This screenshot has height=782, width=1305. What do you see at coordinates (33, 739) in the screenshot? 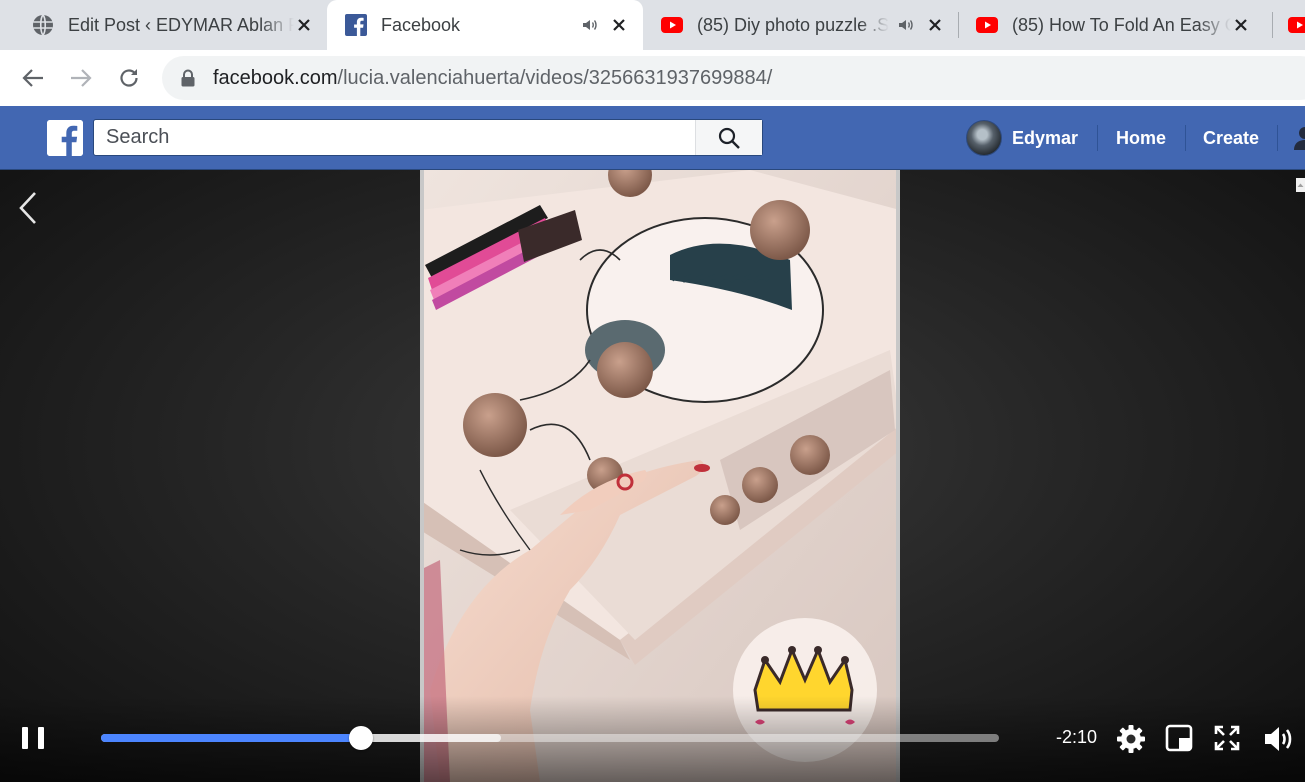
I see `pause-button` at bounding box center [33, 739].